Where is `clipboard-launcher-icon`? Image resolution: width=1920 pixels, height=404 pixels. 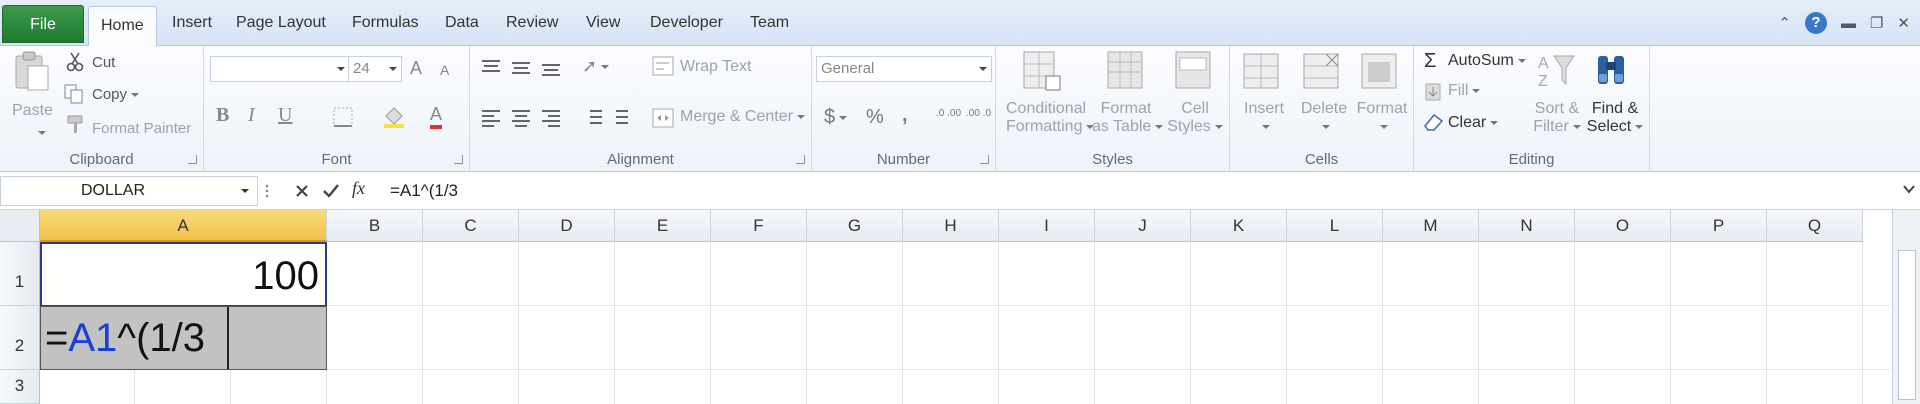 clipboard-launcher-icon is located at coordinates (192, 159).